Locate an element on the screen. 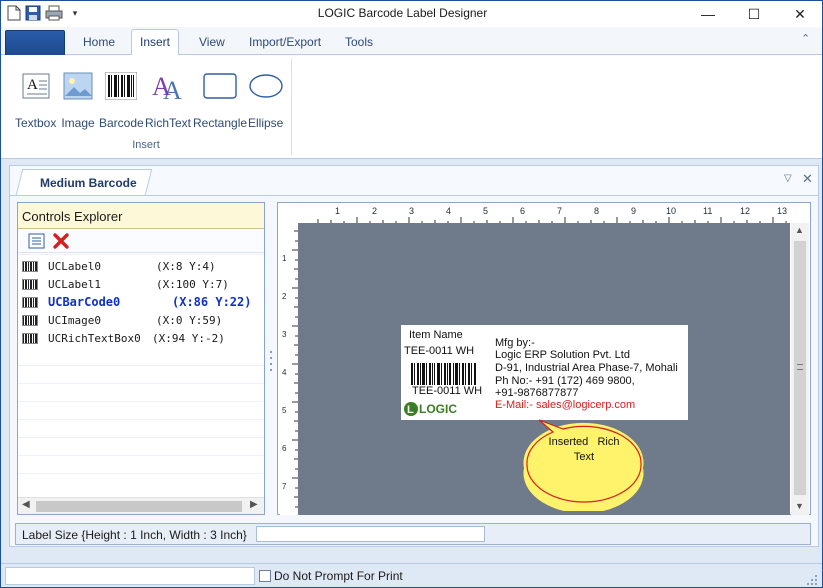 The image size is (823, 588). richtext-icon: AA is located at coordinates (168, 86).